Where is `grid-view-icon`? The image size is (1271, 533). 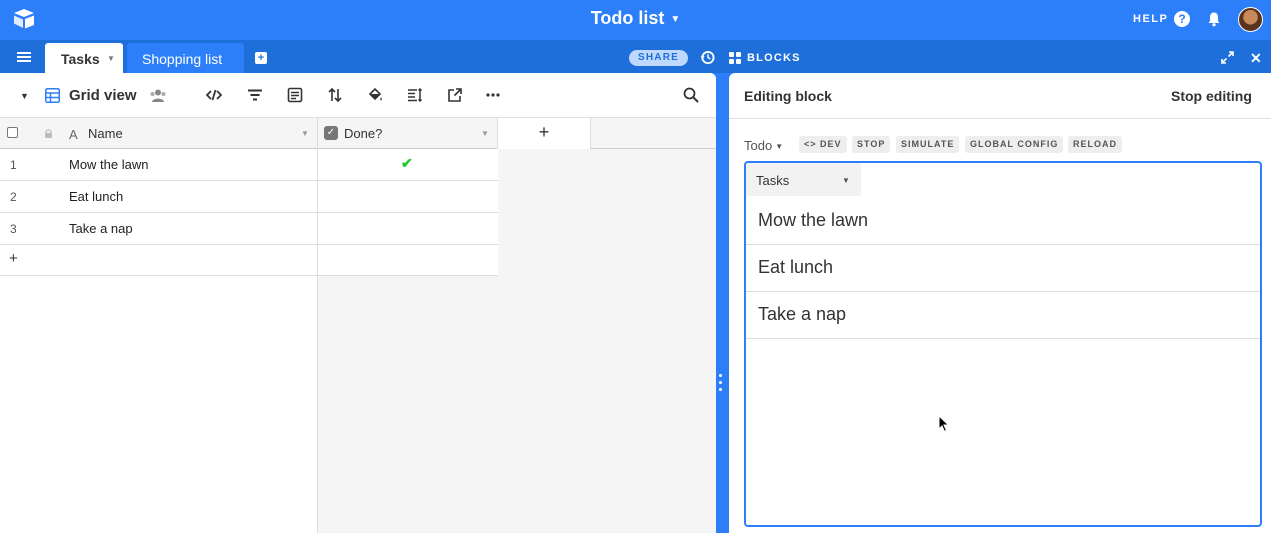 grid-view-icon is located at coordinates (52, 95).